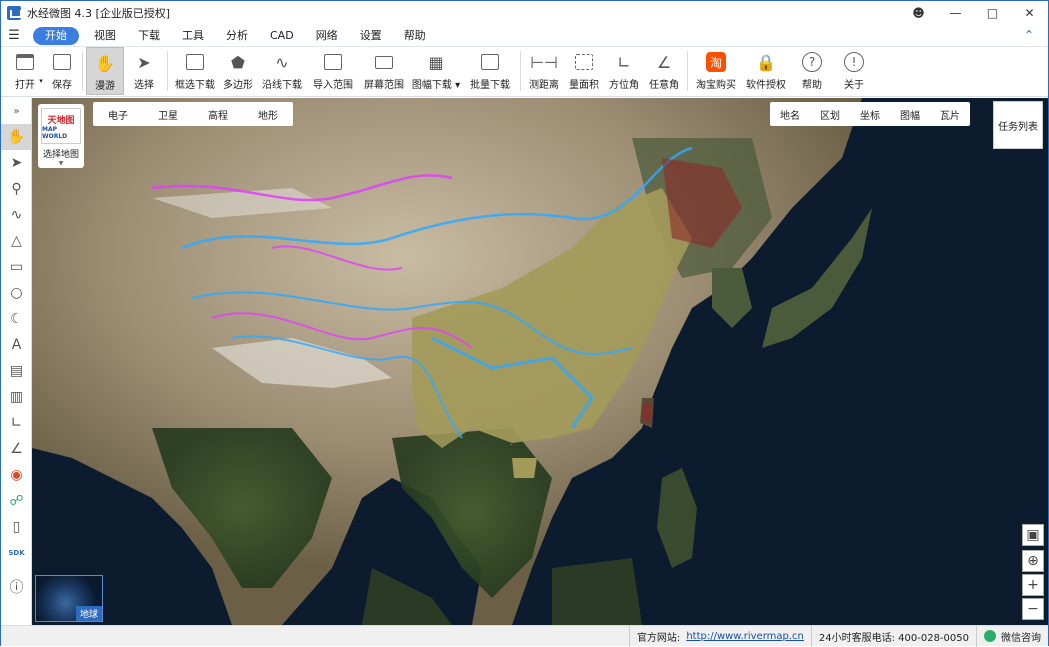 This screenshot has width=1049, height=647. What do you see at coordinates (16, 553) in the screenshot?
I see `sdk-button: SDK` at bounding box center [16, 553].